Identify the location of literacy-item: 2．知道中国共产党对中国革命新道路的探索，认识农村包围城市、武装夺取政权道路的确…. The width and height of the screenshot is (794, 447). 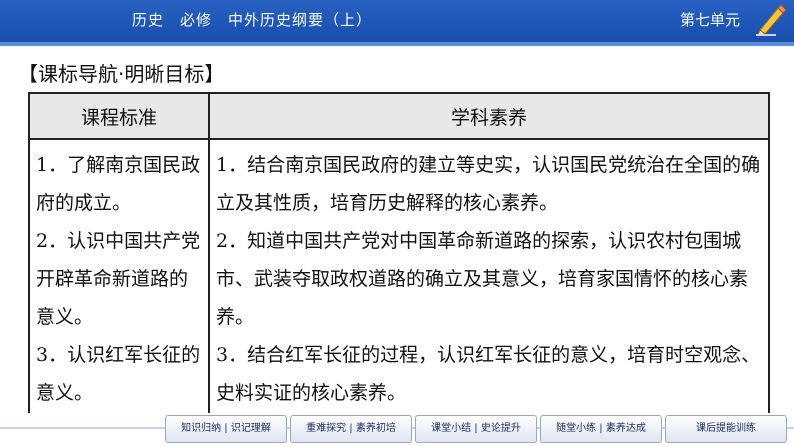
(482, 279).